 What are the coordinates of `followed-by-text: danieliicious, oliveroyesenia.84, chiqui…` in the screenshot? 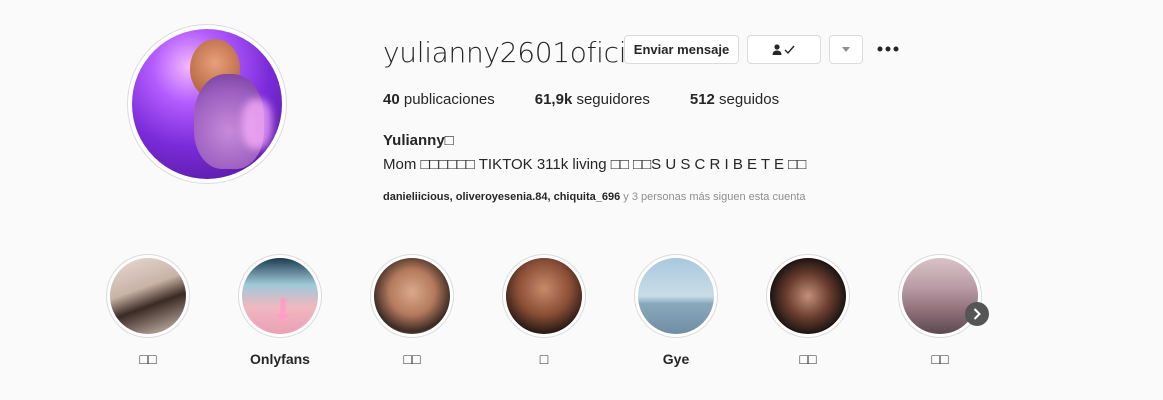 It's located at (594, 197).